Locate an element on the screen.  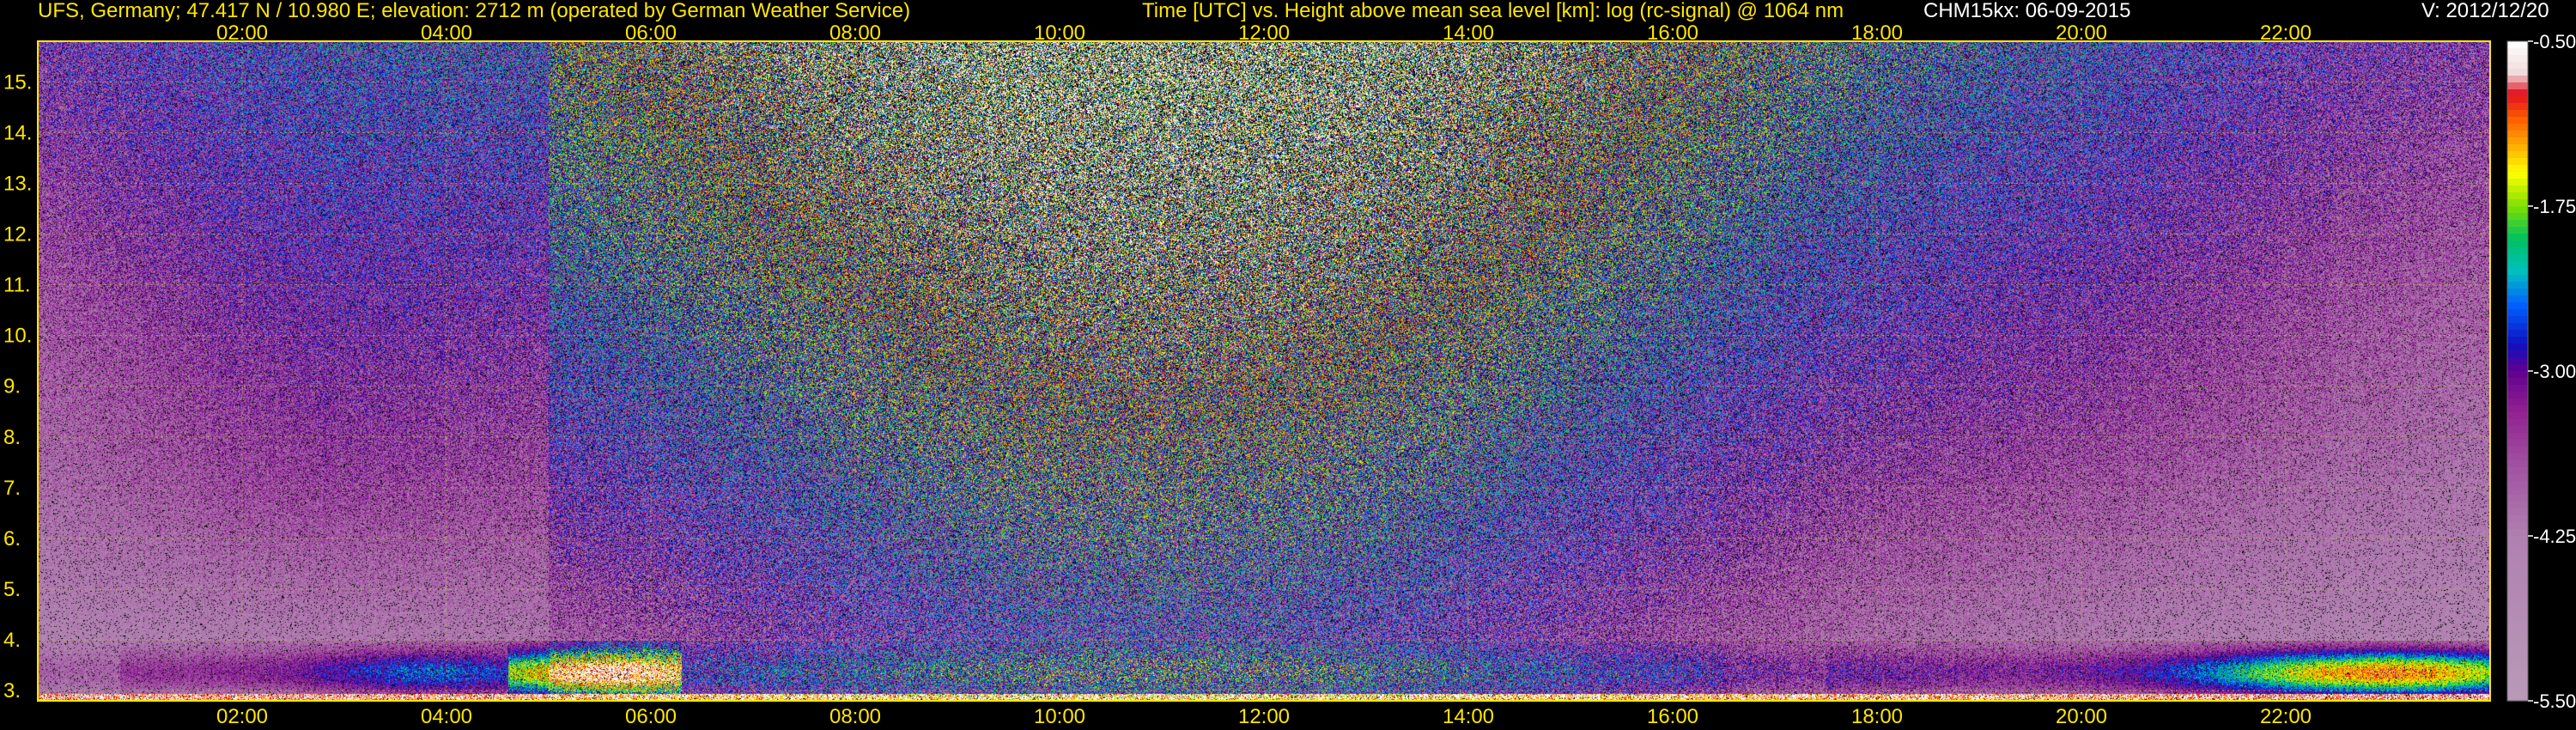
x-tick-label-top: 10:00 is located at coordinates (1060, 33).